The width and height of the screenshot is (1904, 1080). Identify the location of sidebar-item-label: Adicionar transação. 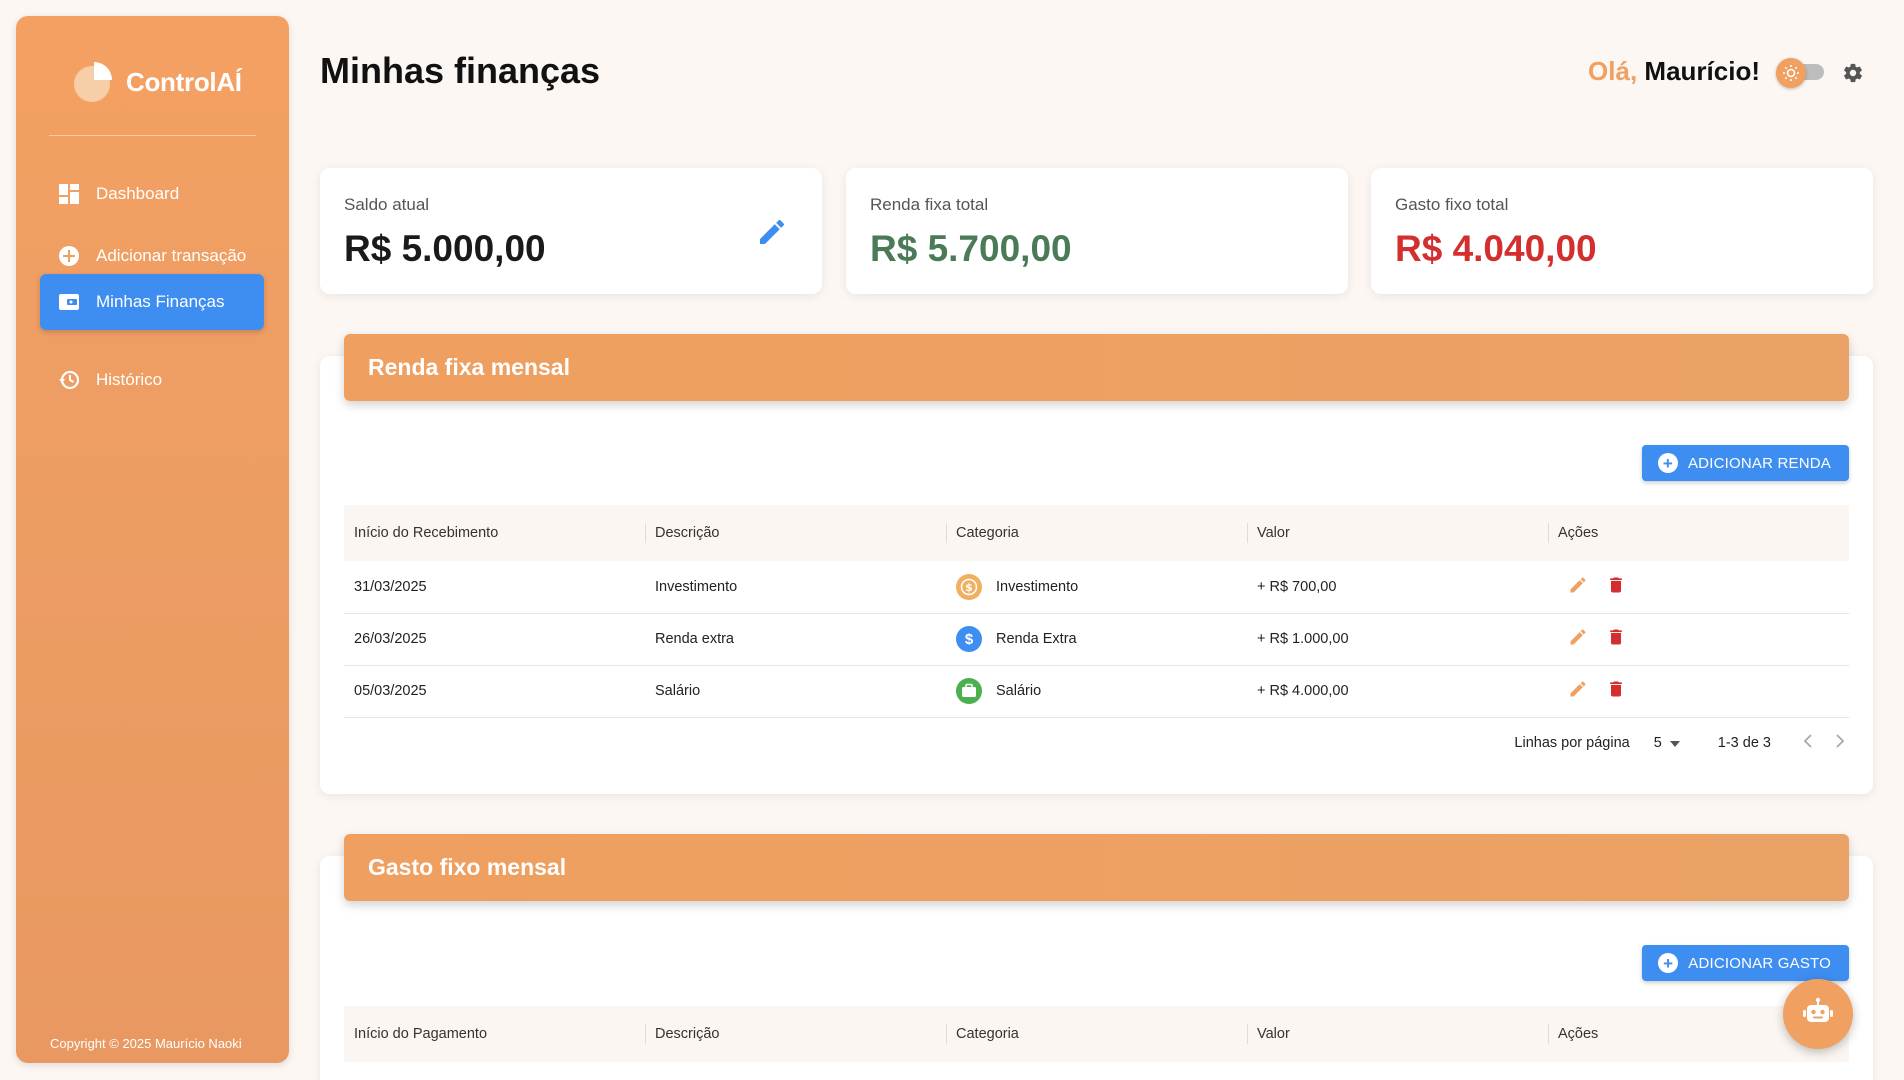
(171, 255).